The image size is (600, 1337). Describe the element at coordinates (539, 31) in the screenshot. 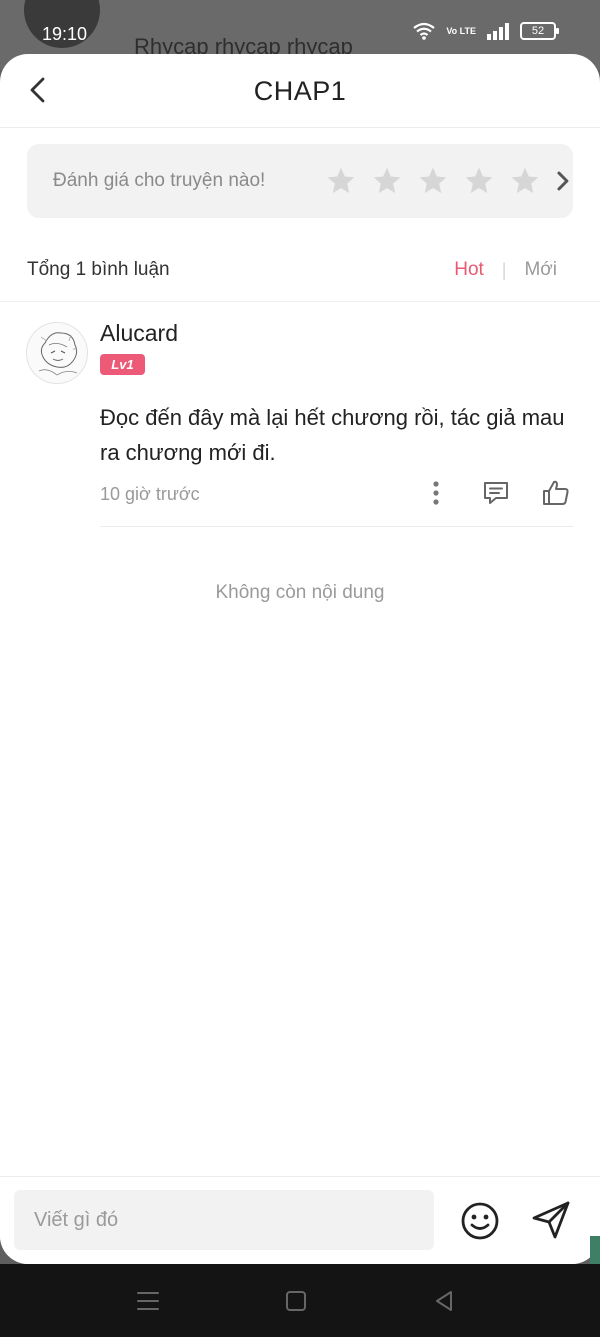

I see `battery-icon: 52` at that location.